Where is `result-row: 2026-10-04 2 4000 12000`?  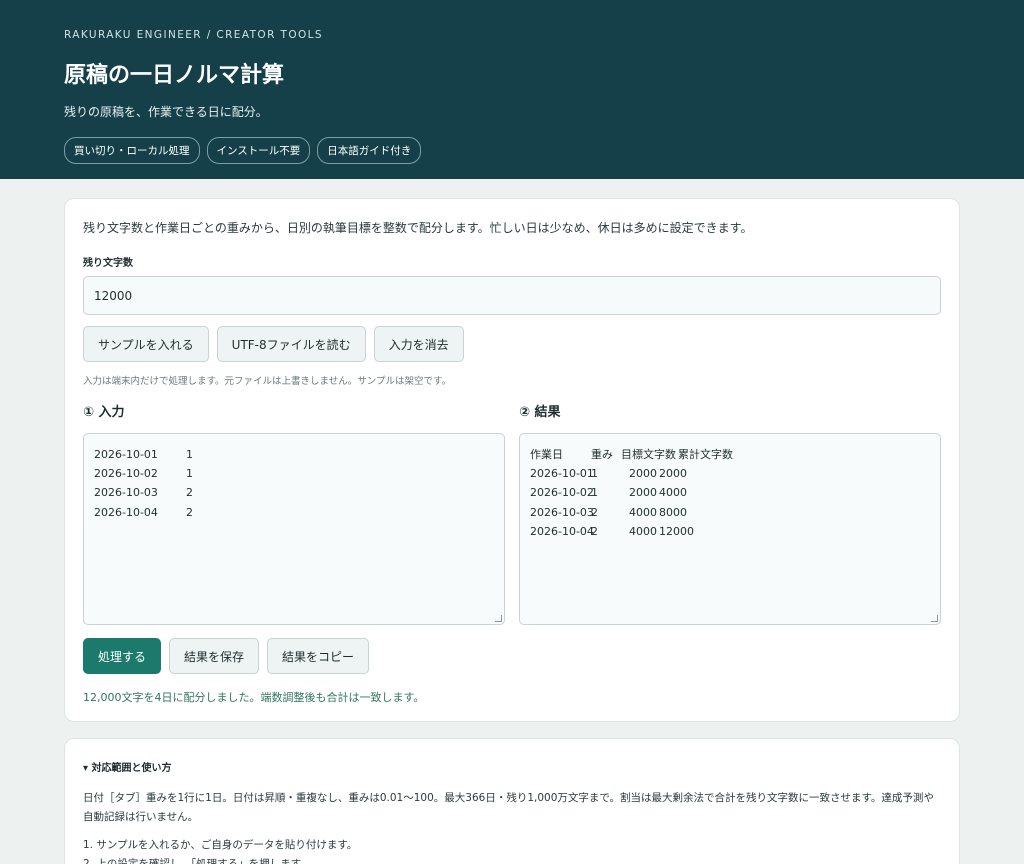
result-row: 2026-10-04 2 4000 12000 is located at coordinates (612, 531).